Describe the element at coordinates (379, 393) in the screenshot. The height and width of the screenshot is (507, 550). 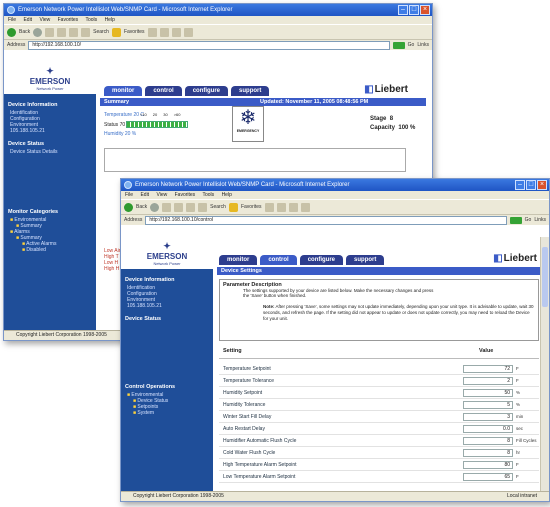
I see `table-row: Humidity Setpoint 50 %` at that location.